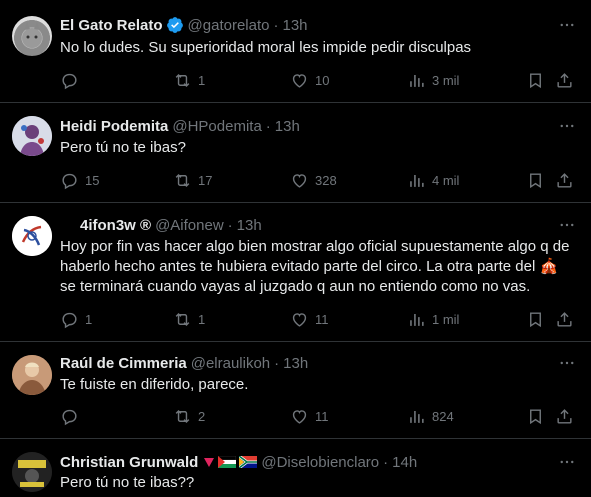 Image resolution: width=591 pixels, height=497 pixels. Describe the element at coordinates (309, 80) in the screenshot. I see `like-button: 10` at that location.